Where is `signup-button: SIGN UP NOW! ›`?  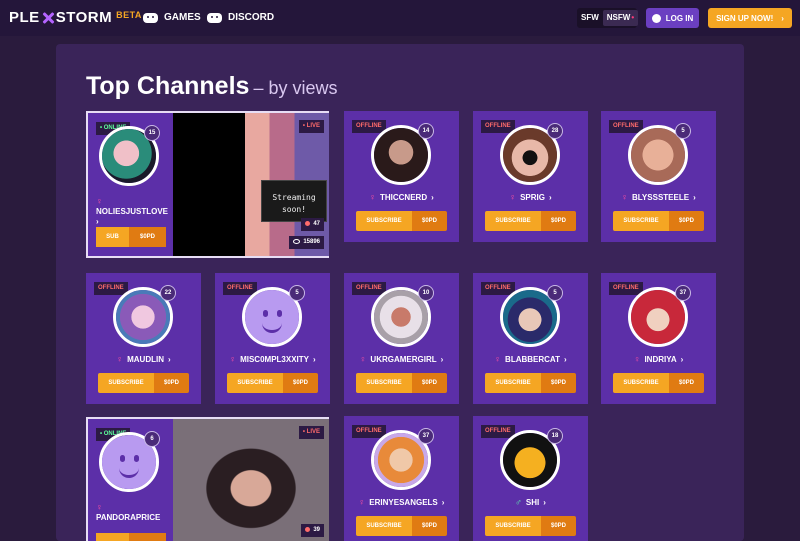 signup-button: SIGN UP NOW! › is located at coordinates (750, 18).